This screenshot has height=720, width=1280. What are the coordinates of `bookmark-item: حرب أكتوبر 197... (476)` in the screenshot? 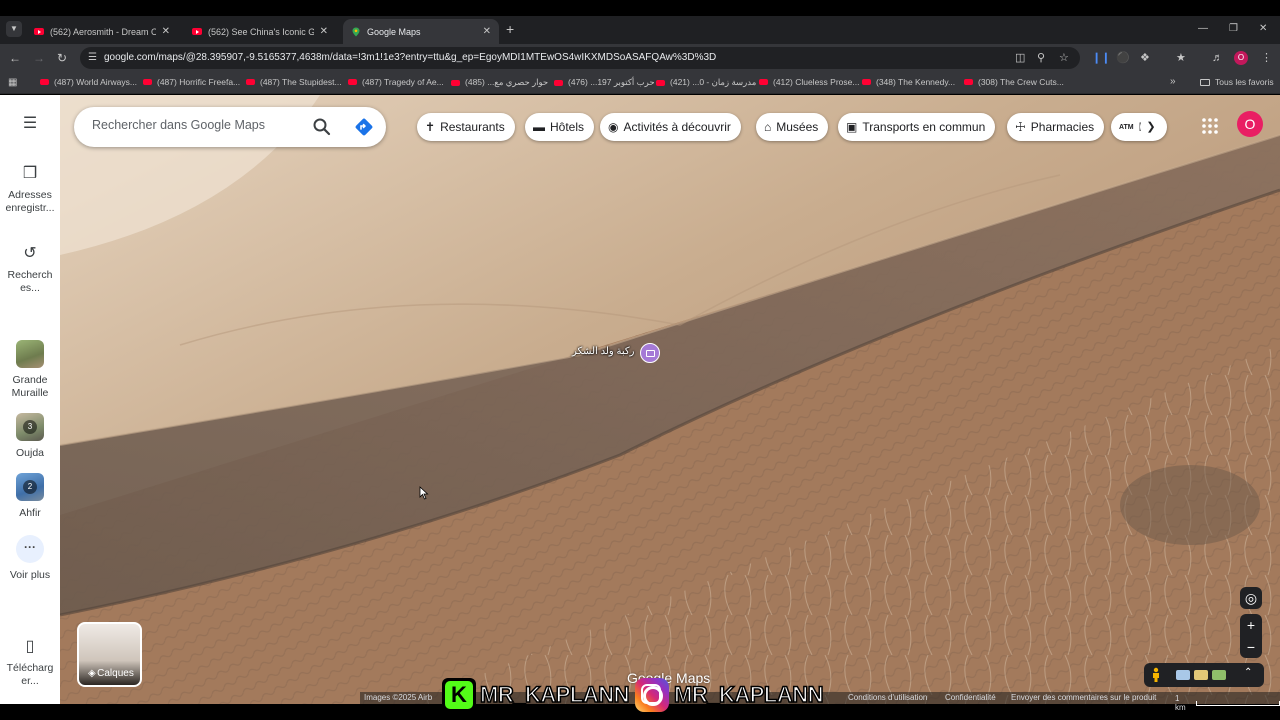 It's located at (604, 82).